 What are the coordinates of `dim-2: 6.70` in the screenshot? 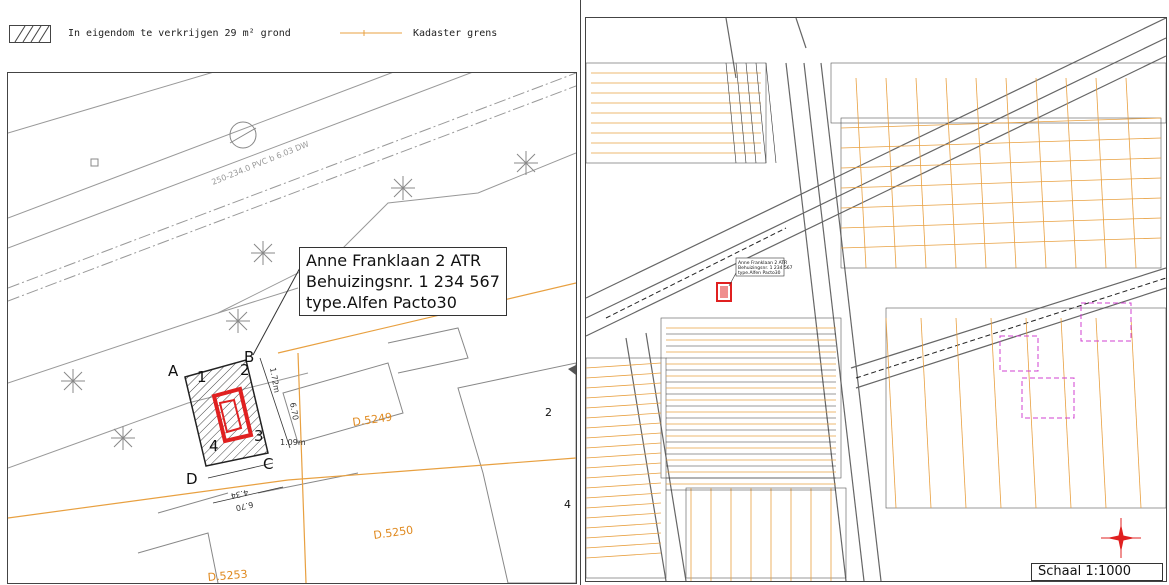 It's located at (294, 411).